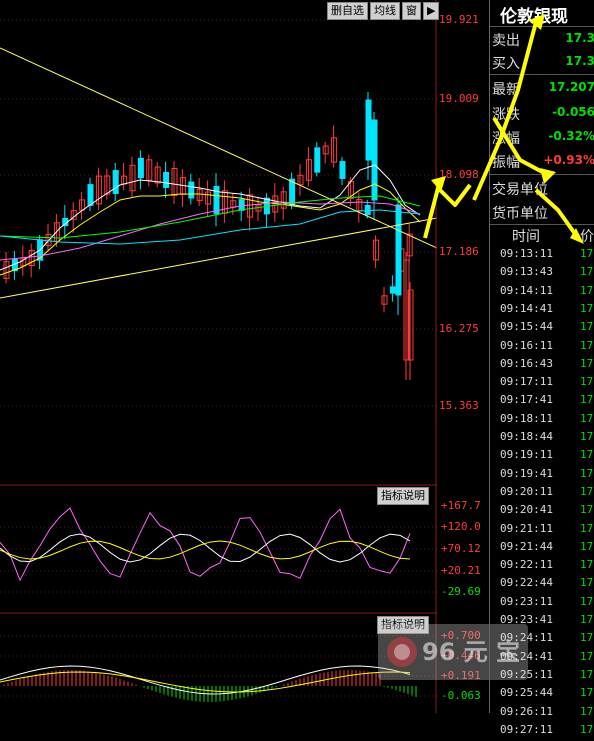  Describe the element at coordinates (210, 227) in the screenshot. I see `ma-cyan-line` at that location.